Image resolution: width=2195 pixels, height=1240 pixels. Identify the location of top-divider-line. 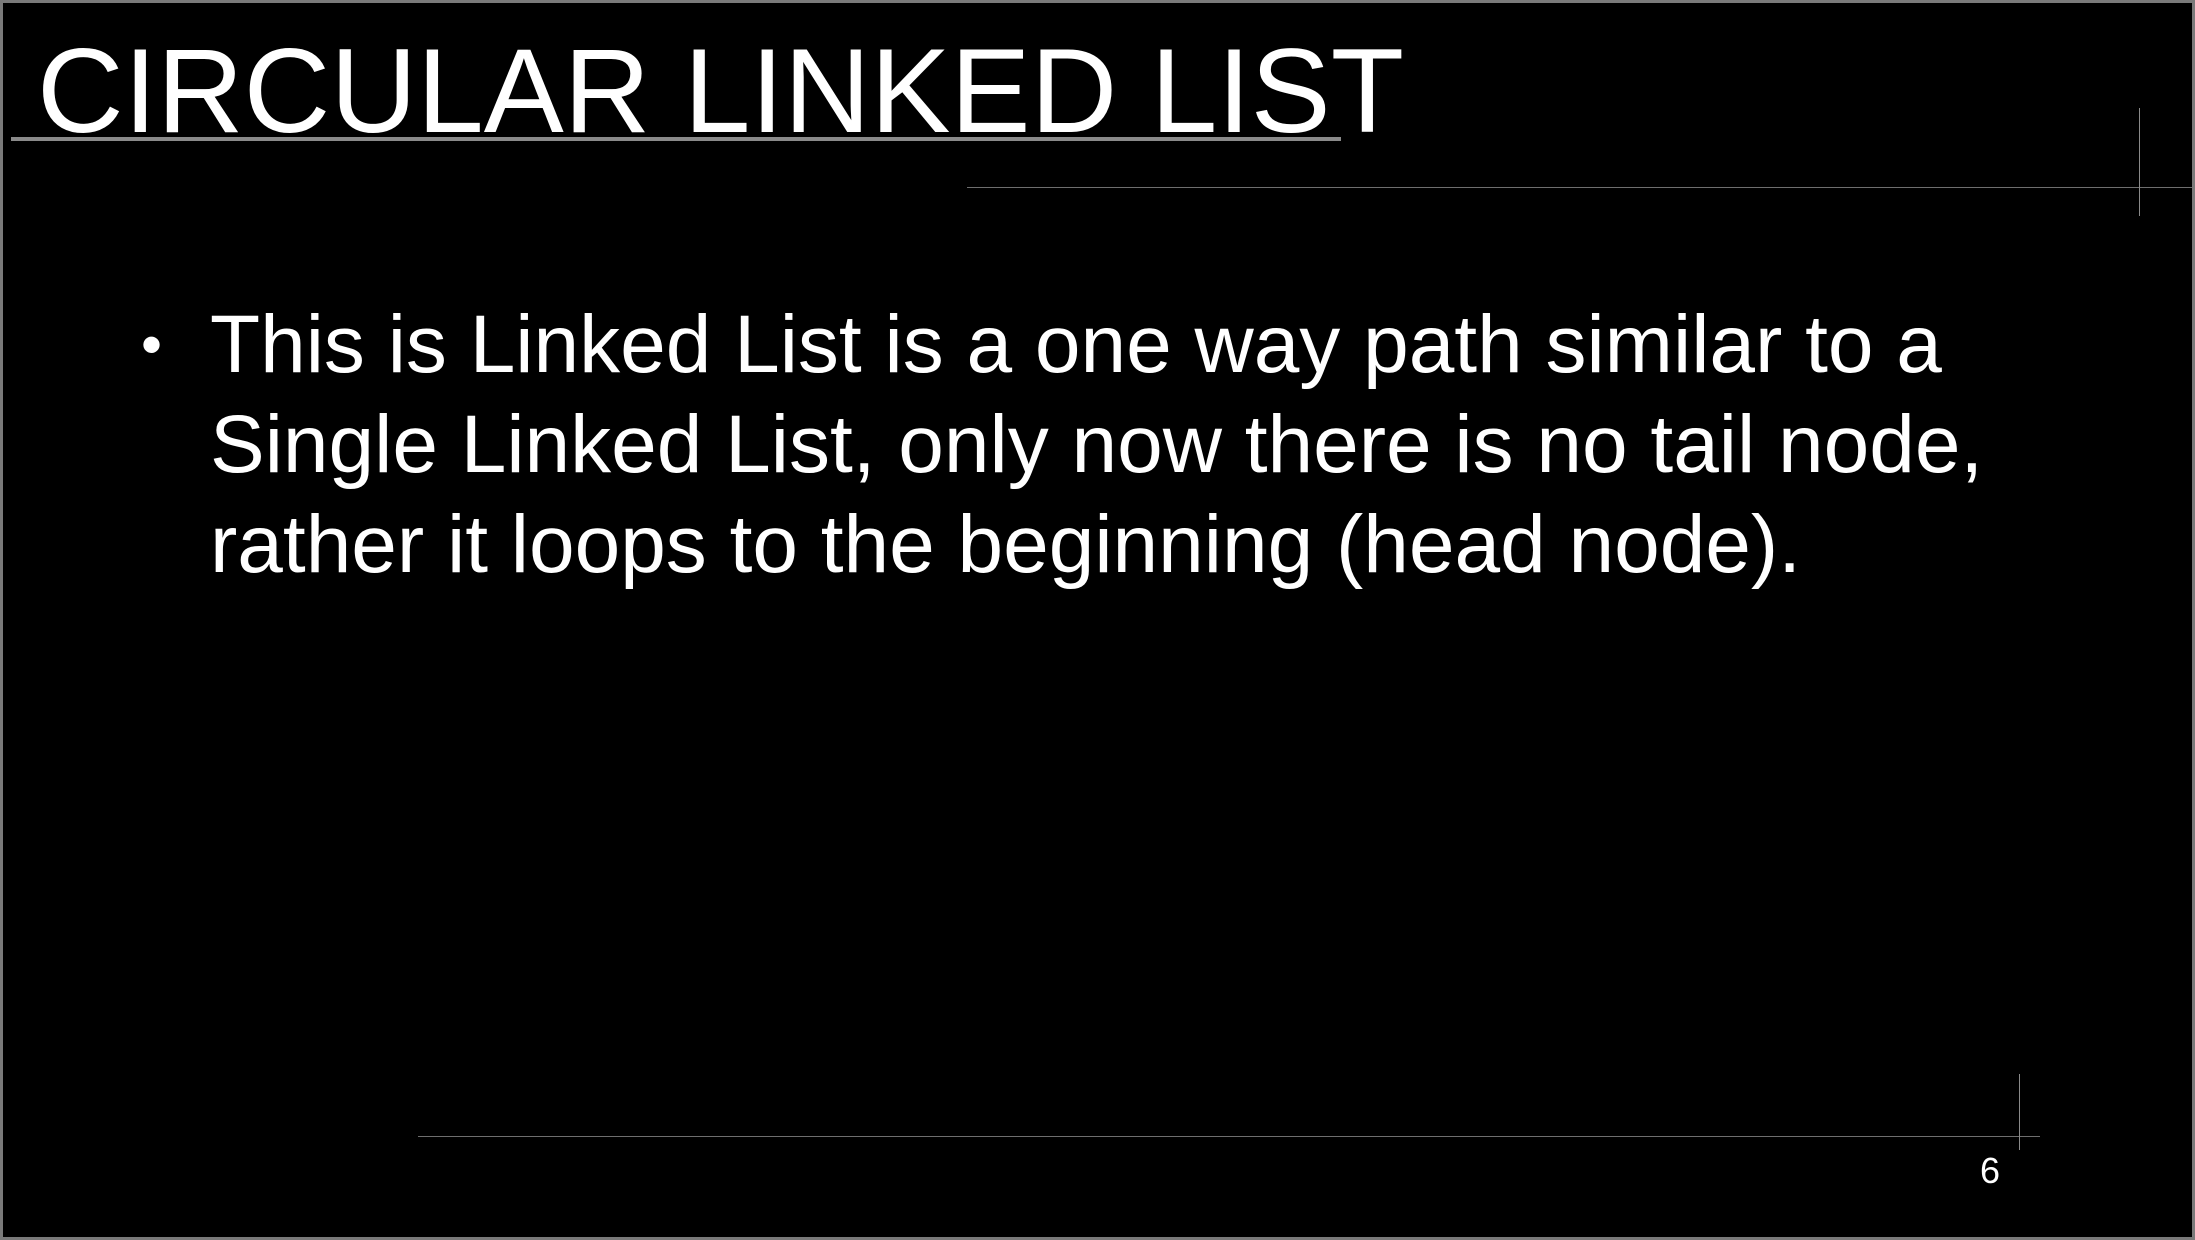
(1579, 187).